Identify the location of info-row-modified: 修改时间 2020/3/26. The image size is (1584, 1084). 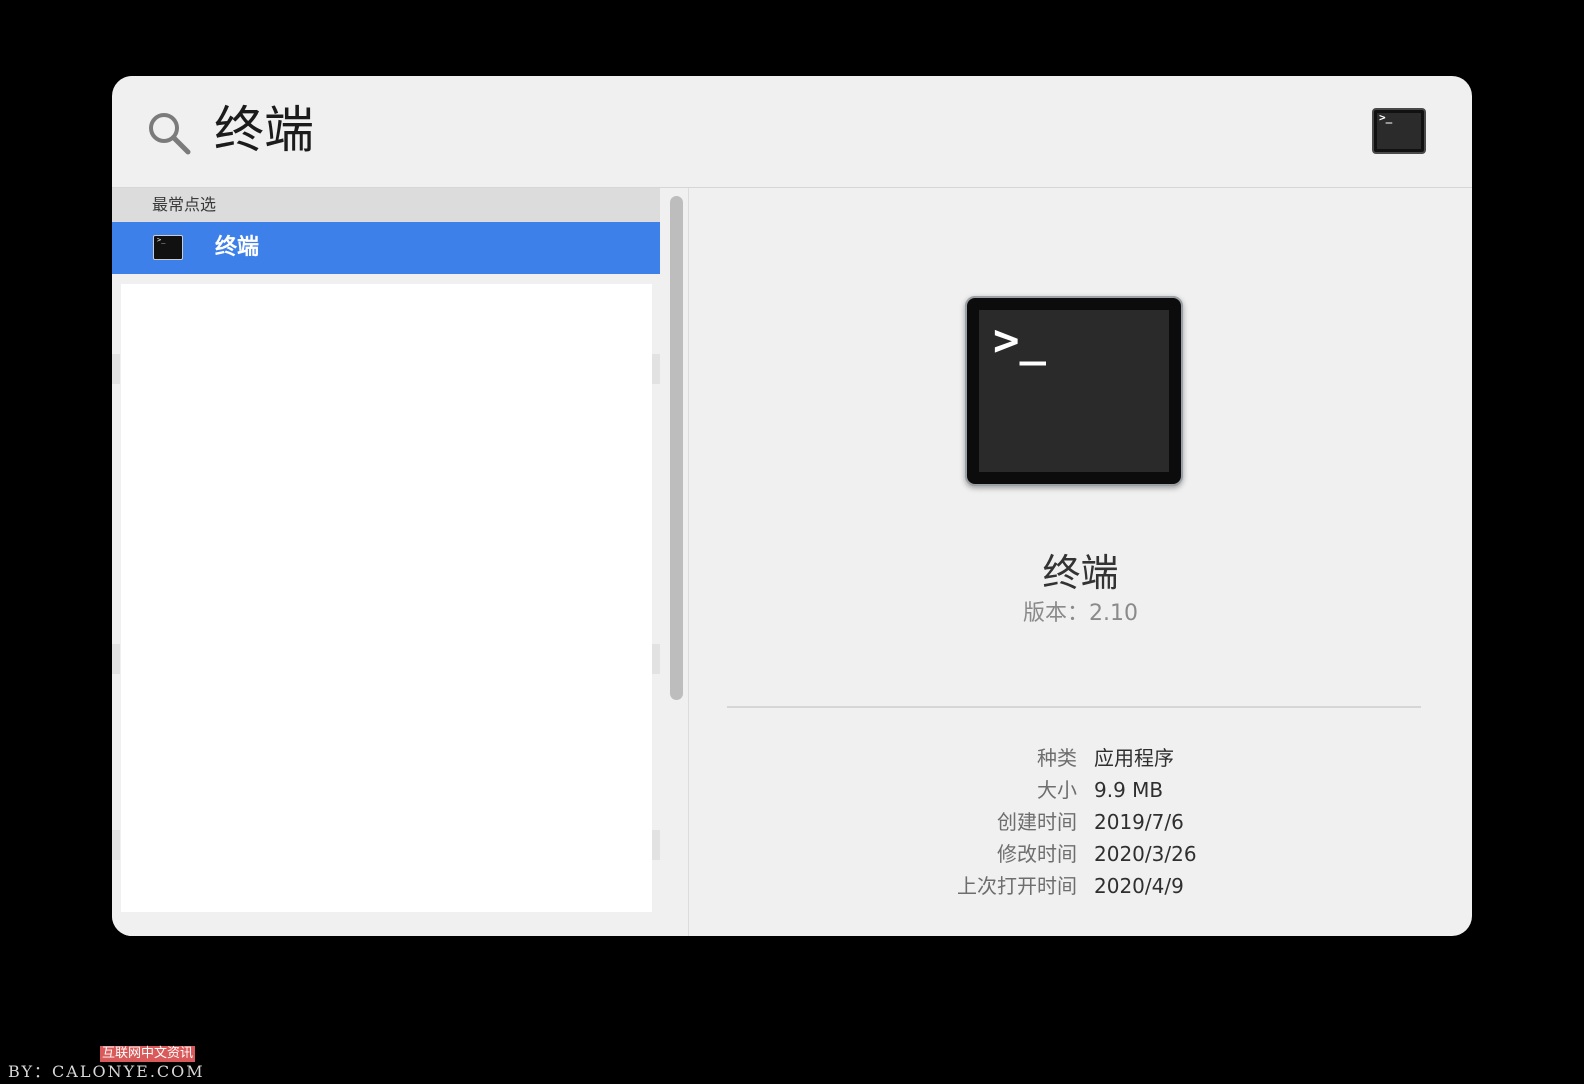
(1080, 854).